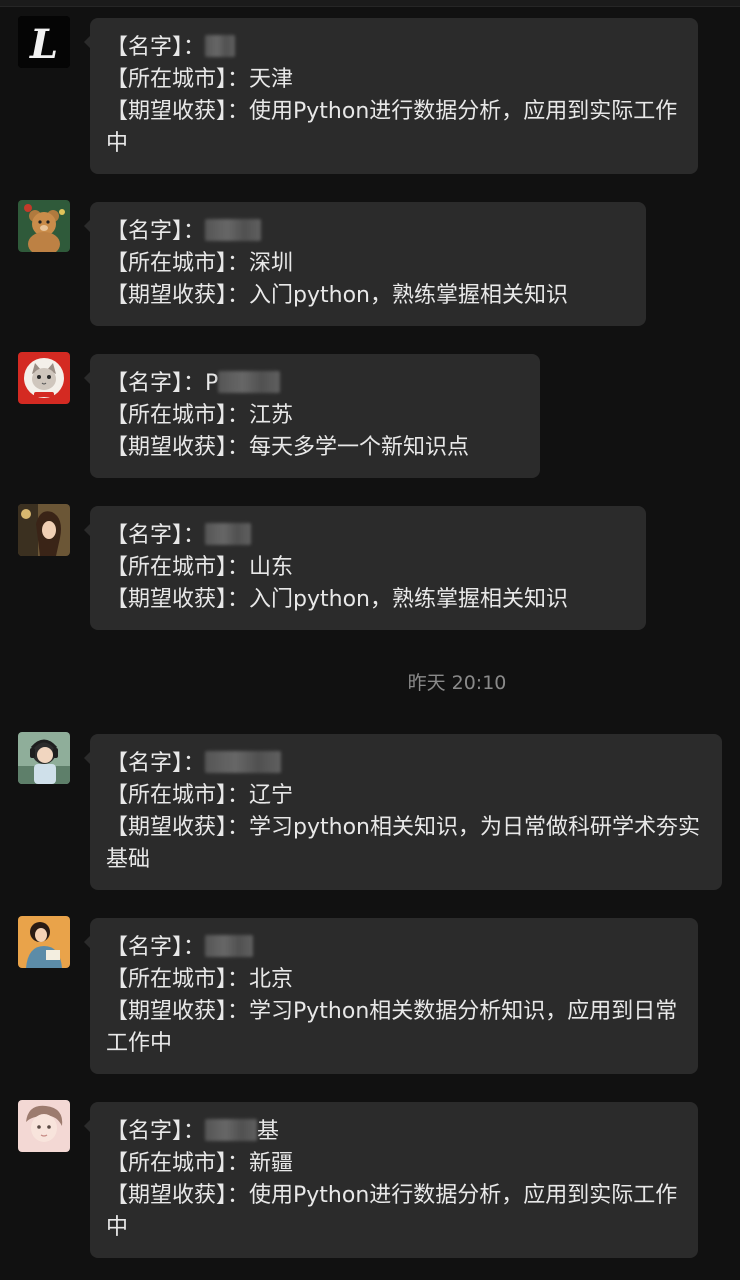  Describe the element at coordinates (394, 48) in the screenshot. I see `name-line: 【名字】：李贺` at that location.